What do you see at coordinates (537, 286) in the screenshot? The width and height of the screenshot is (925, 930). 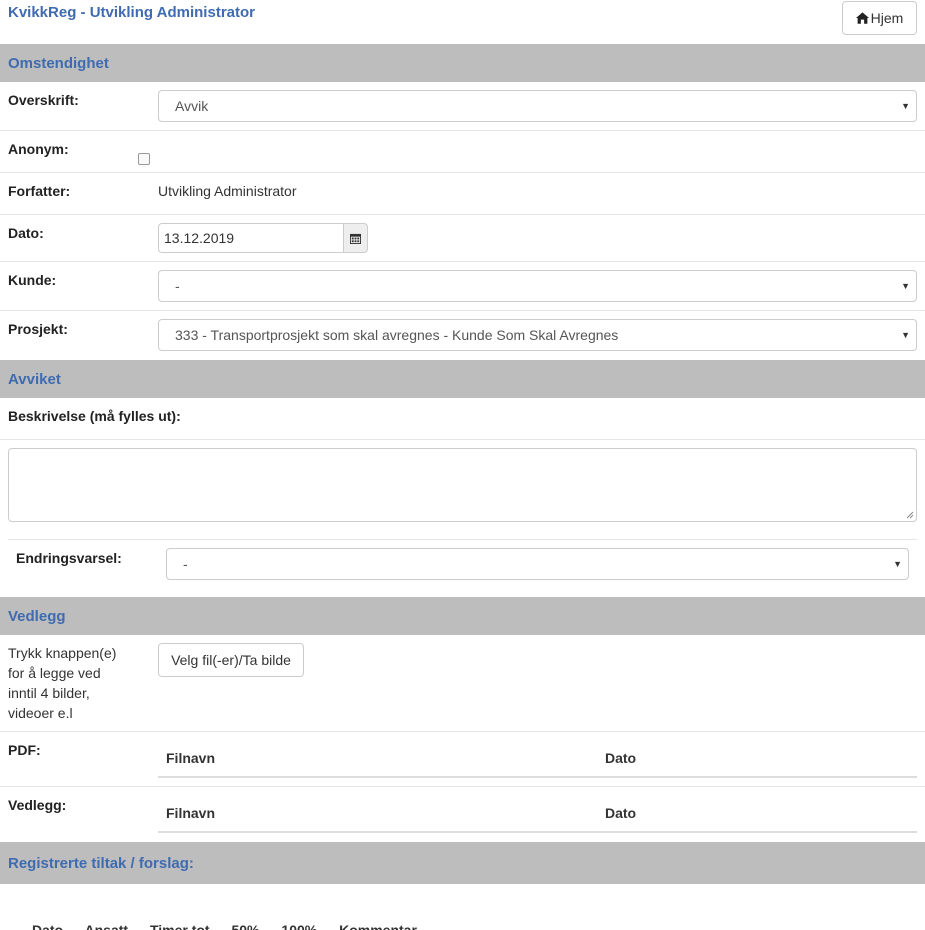 I see `kunde-select: - ▼` at bounding box center [537, 286].